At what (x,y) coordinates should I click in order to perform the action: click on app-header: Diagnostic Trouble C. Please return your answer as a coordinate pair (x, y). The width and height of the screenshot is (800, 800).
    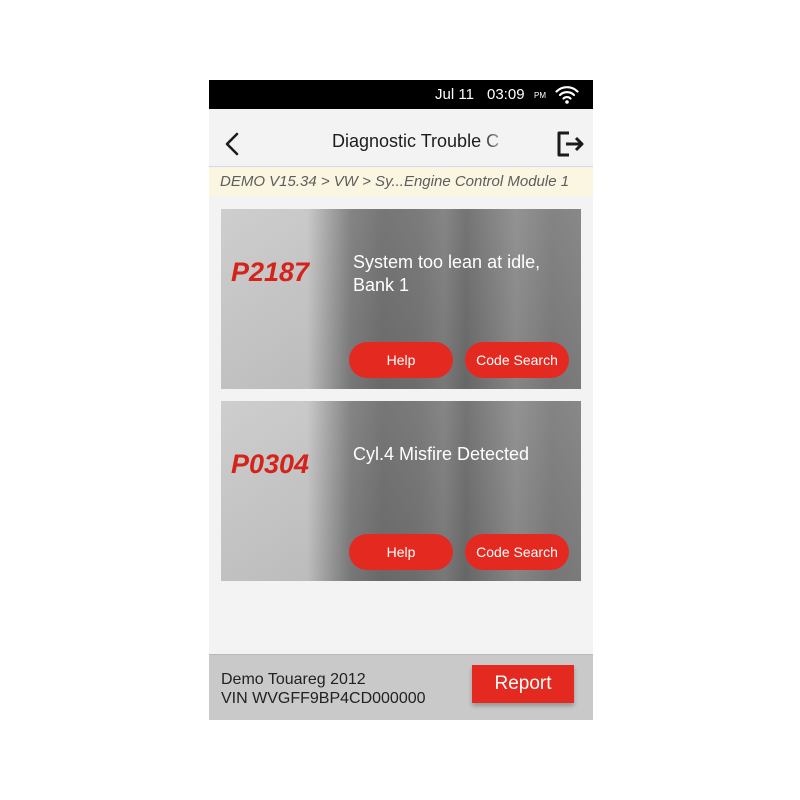
    Looking at the image, I should click on (401, 138).